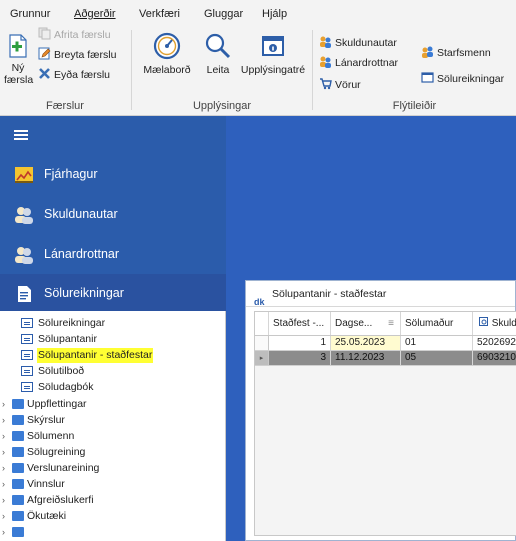 This screenshot has width=516, height=541. Describe the element at coordinates (391, 323) in the screenshot. I see `sort-icon: ≡` at that location.